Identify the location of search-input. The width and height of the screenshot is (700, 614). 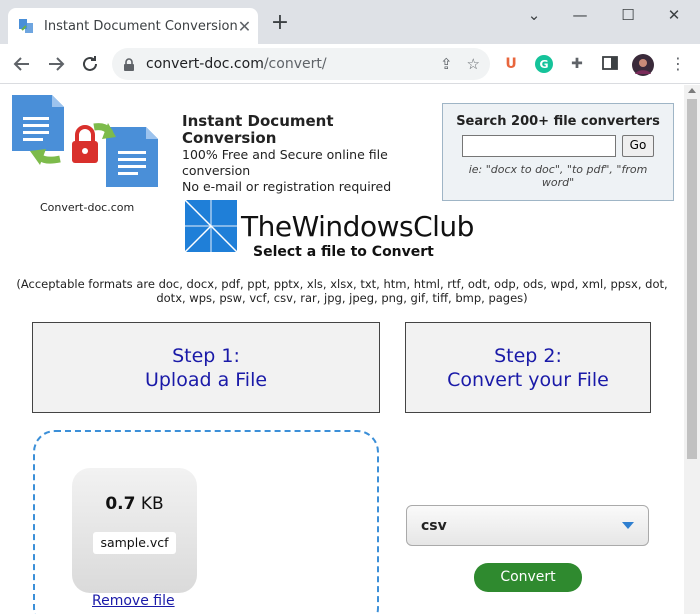
(539, 146).